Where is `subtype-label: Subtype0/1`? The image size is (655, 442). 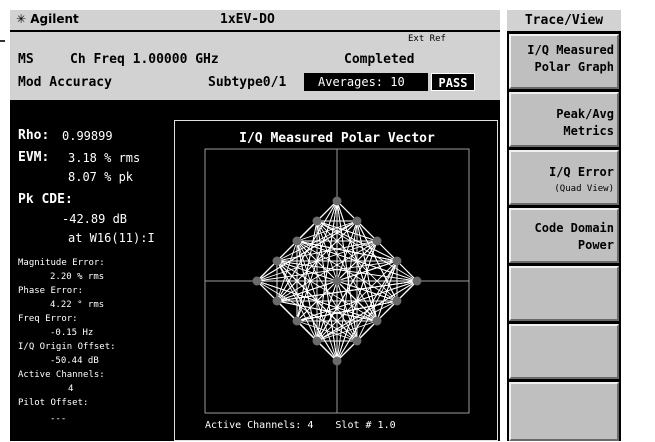
subtype-label: Subtype0/1 is located at coordinates (247, 82).